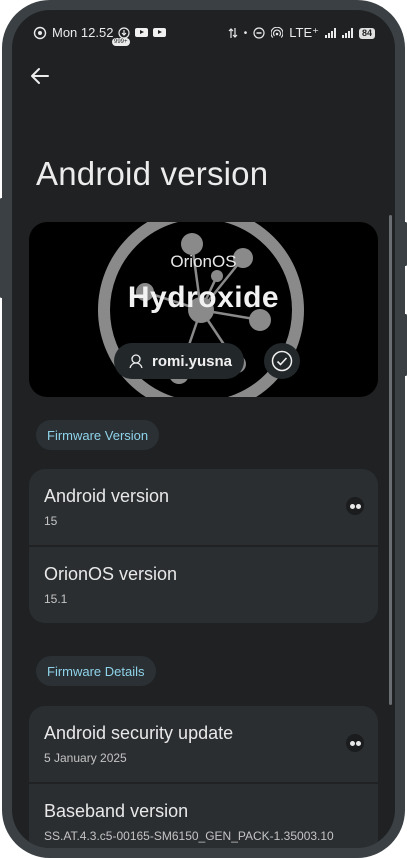  I want to click on battery-level: 84, so click(366, 33).